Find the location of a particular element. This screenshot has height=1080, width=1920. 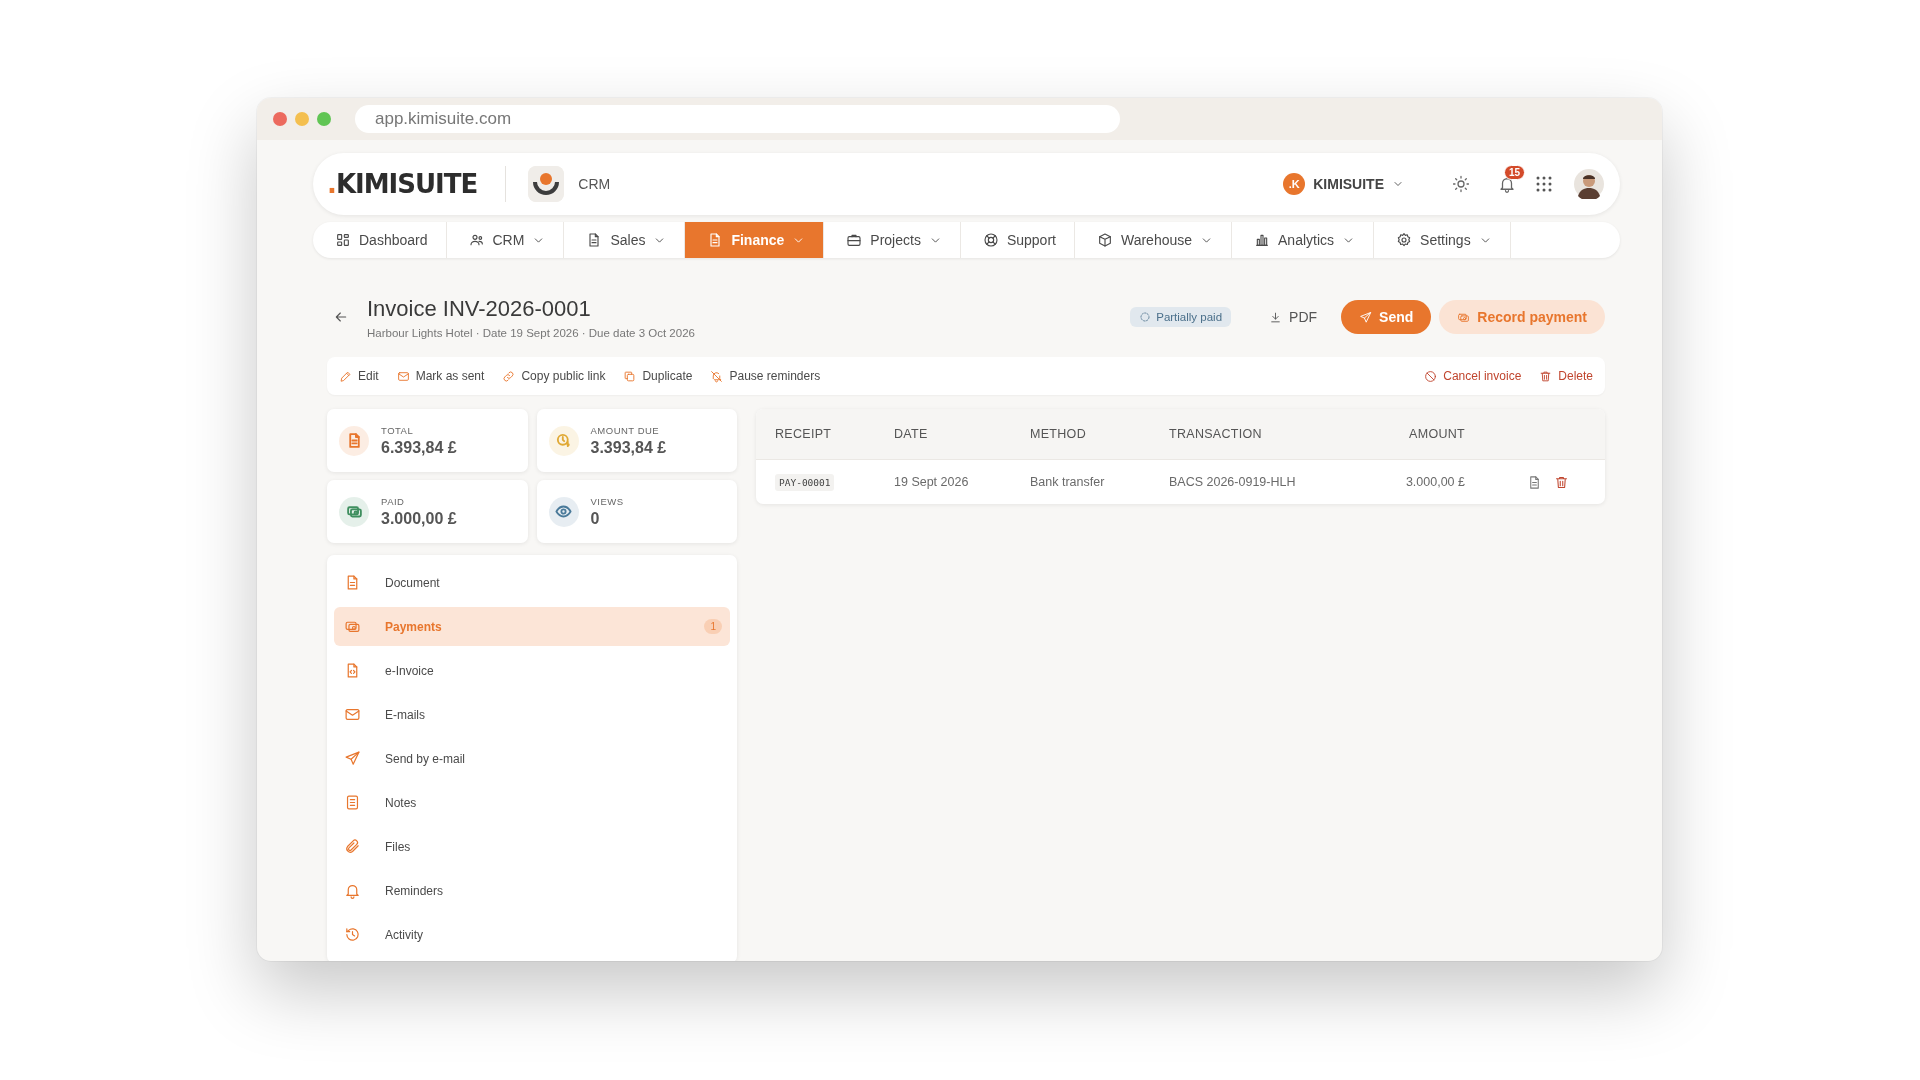

pdf-button: PDF is located at coordinates (1293, 317).